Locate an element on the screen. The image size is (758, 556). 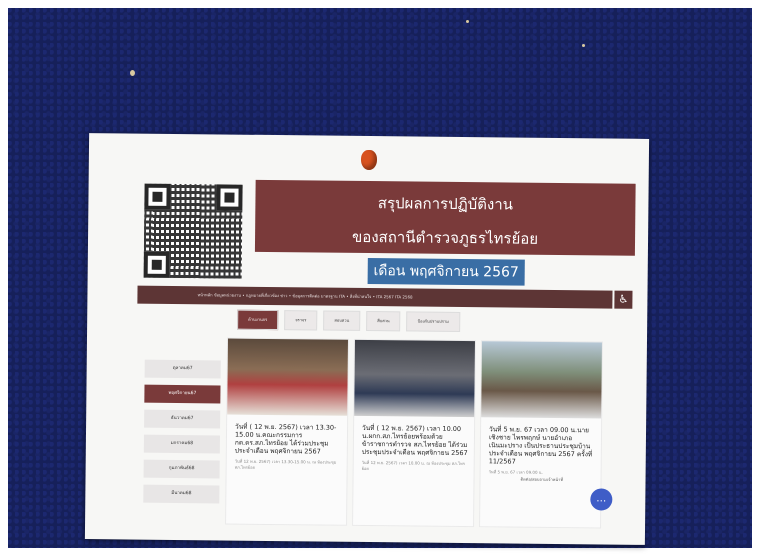
sidebar-item: กุมภาพันธ์68 is located at coordinates (181, 469).